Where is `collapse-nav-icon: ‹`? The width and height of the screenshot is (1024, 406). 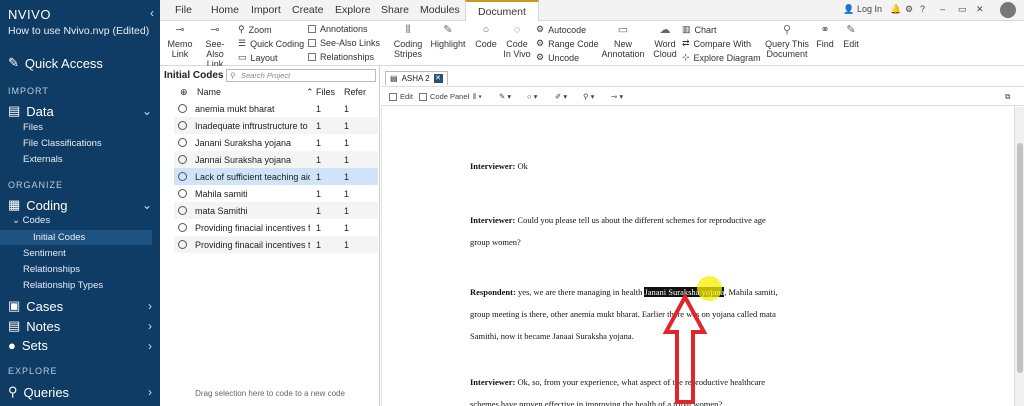
collapse-nav-icon: ‹ is located at coordinates (152, 13).